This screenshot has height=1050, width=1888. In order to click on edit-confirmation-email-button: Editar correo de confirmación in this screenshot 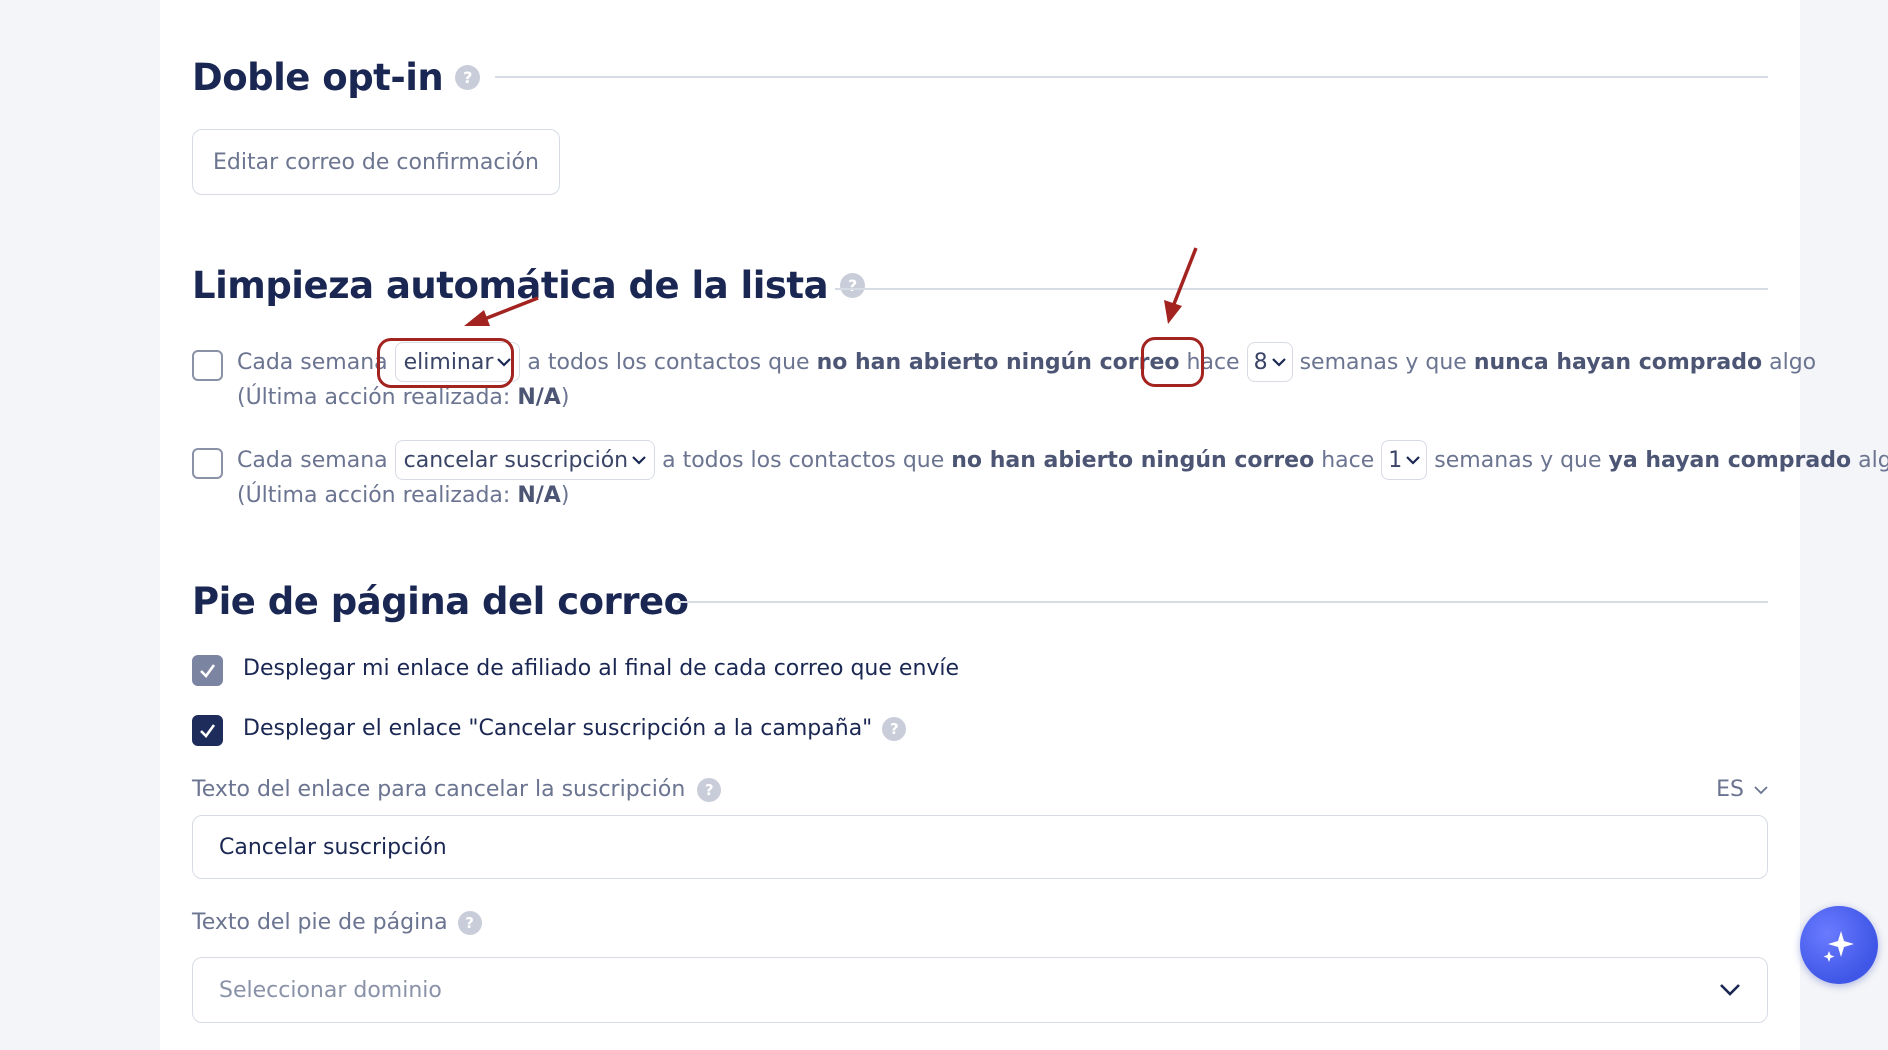, I will do `click(376, 162)`.